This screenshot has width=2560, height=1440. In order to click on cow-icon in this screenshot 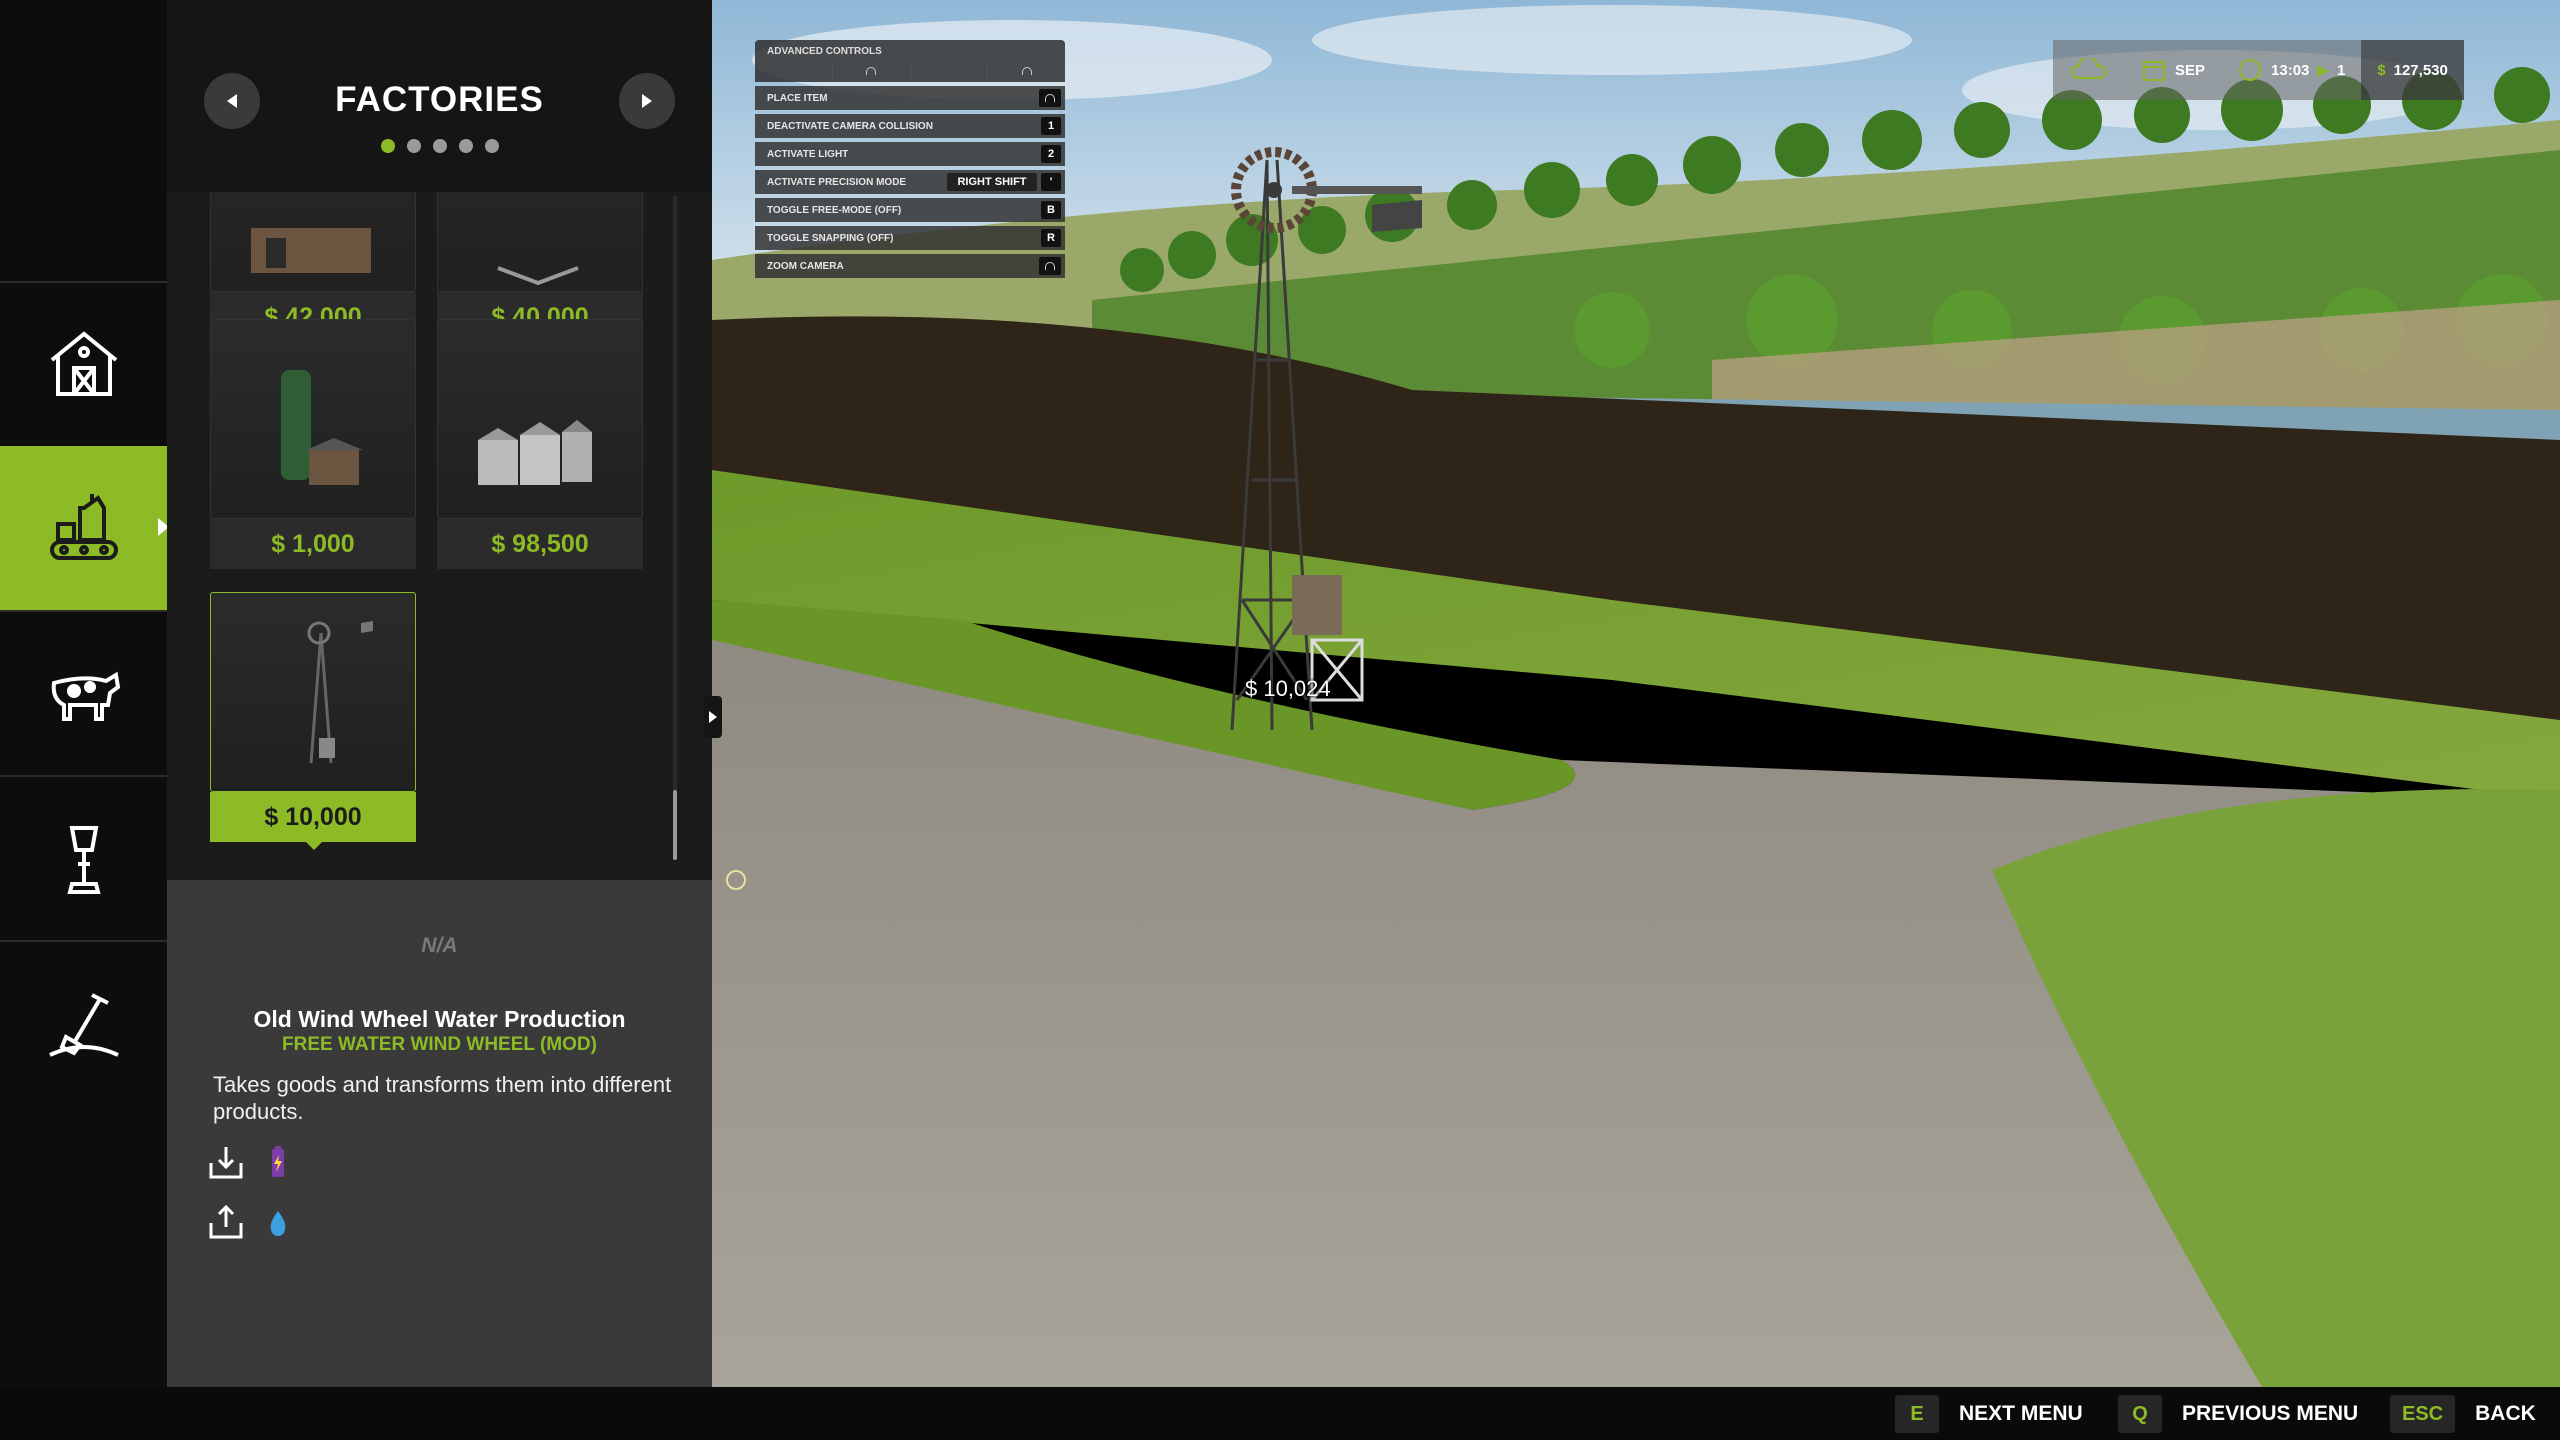, I will do `click(85, 696)`.